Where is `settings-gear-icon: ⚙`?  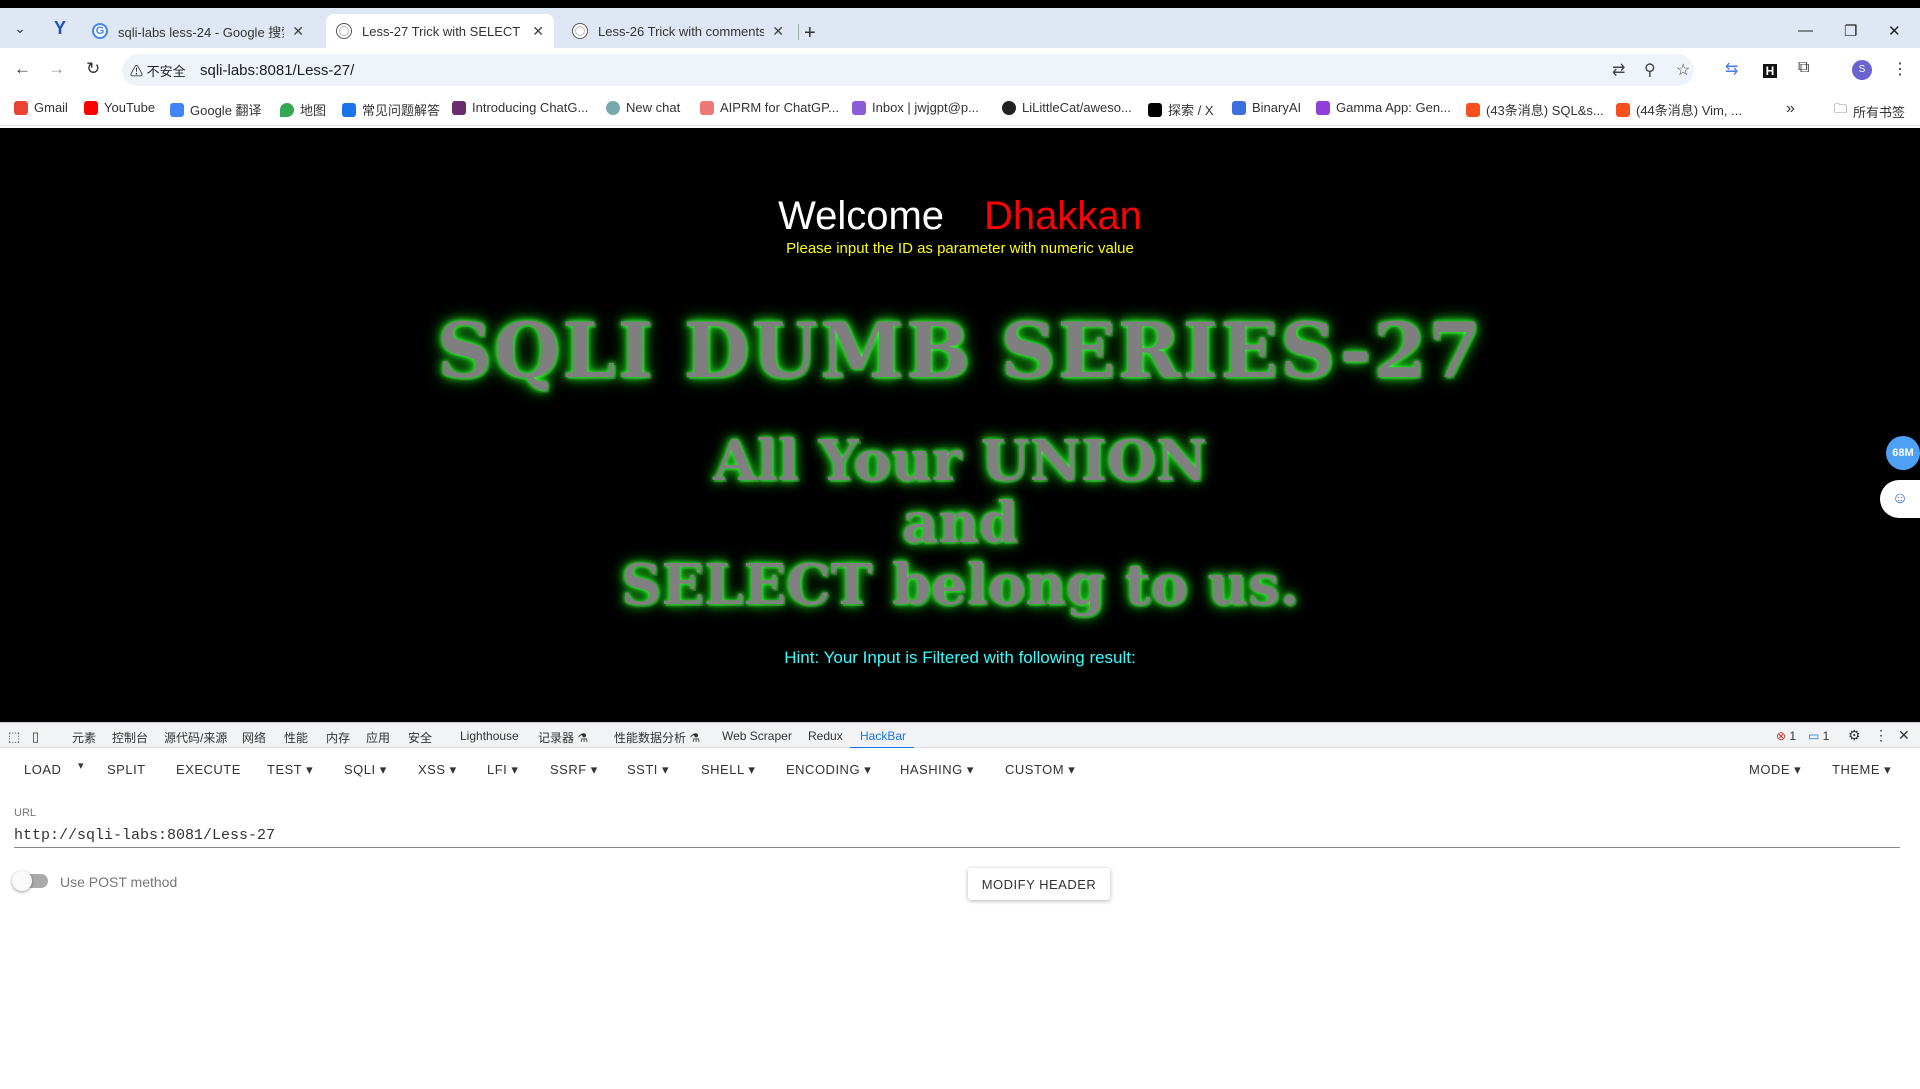 settings-gear-icon: ⚙ is located at coordinates (1854, 735).